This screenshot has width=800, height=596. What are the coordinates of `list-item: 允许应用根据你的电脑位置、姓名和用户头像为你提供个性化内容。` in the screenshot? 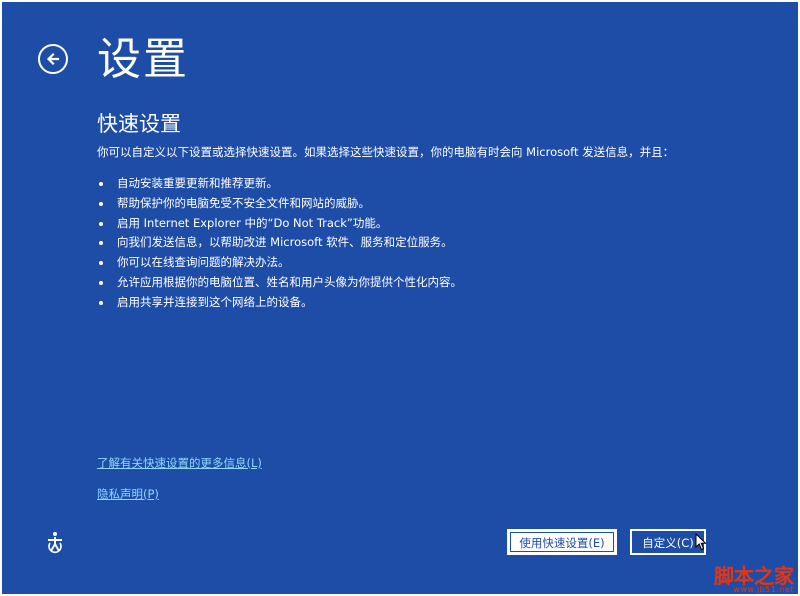 It's located at (279, 283).